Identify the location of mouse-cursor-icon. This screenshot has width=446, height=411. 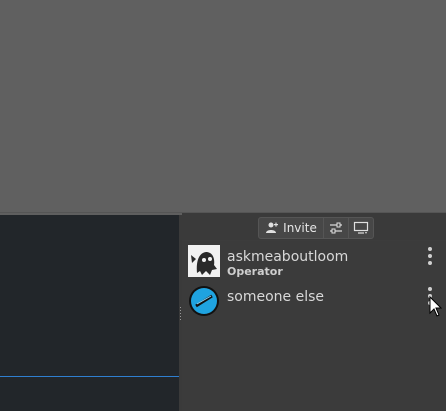
(436, 306).